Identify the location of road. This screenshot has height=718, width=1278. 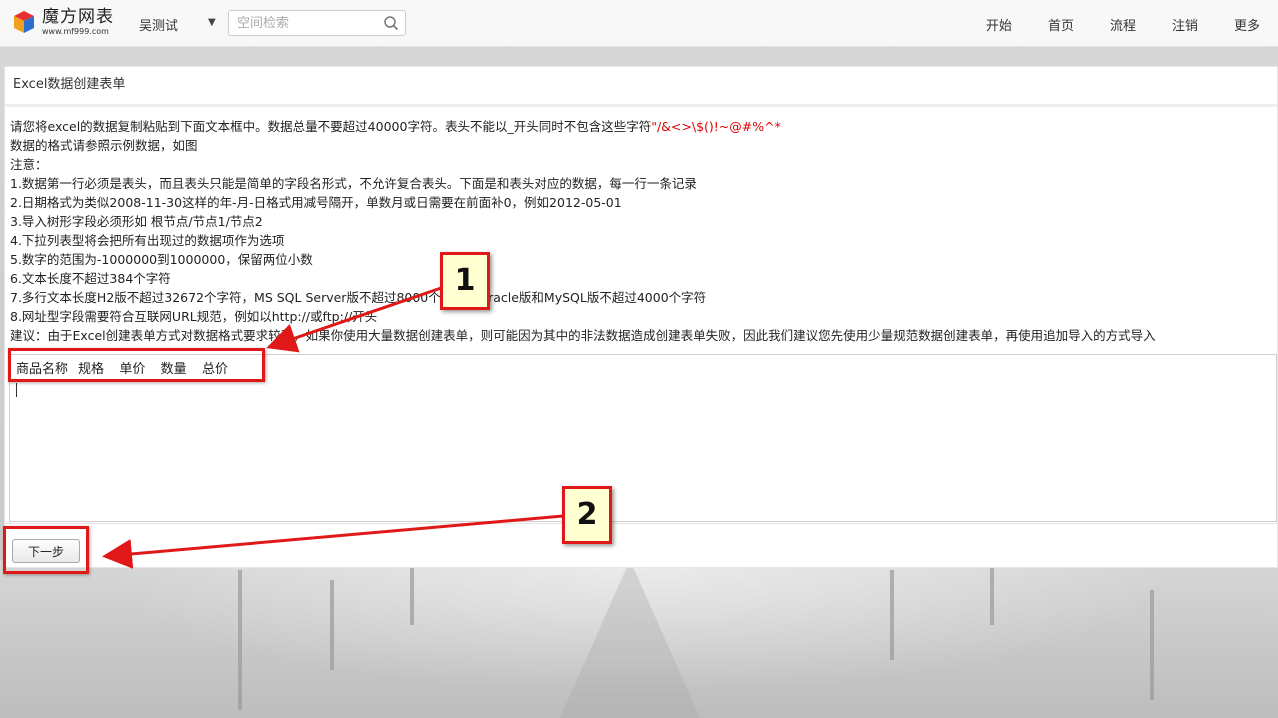
(630, 639).